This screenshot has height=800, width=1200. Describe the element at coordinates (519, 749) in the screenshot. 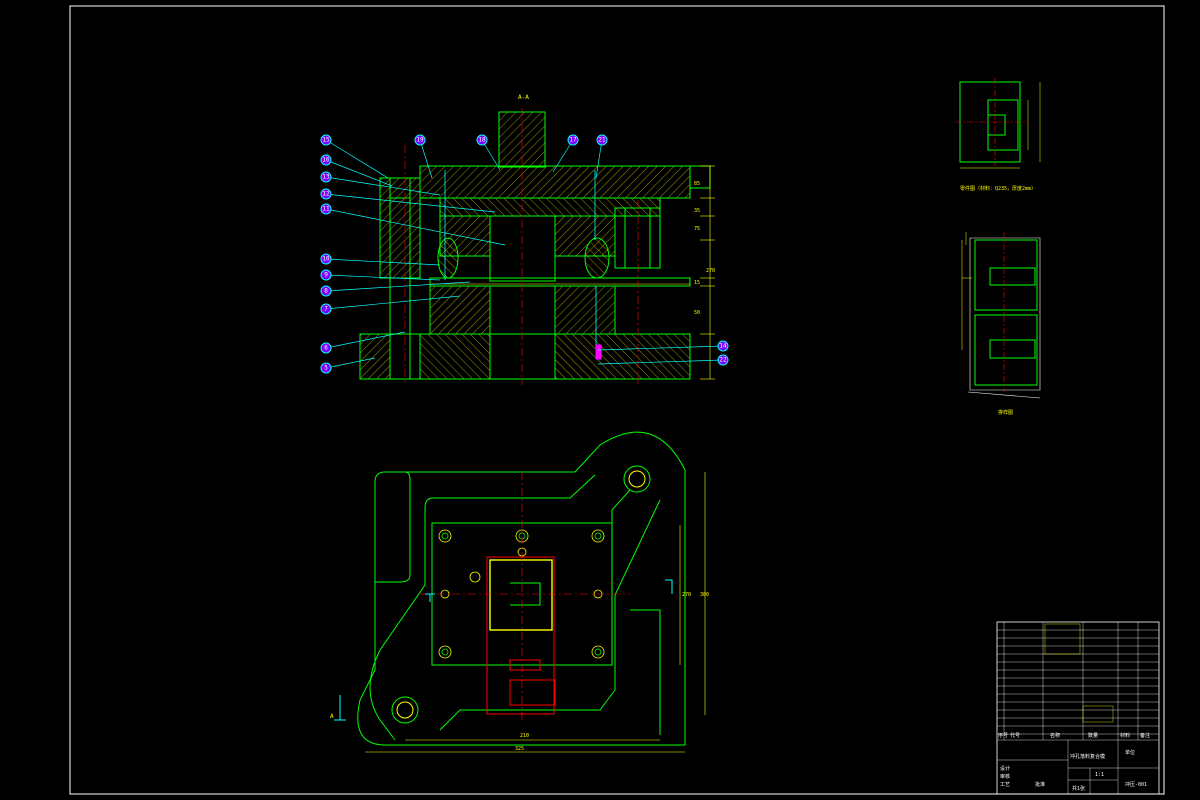

I see `dim-plan-2: 325` at that location.